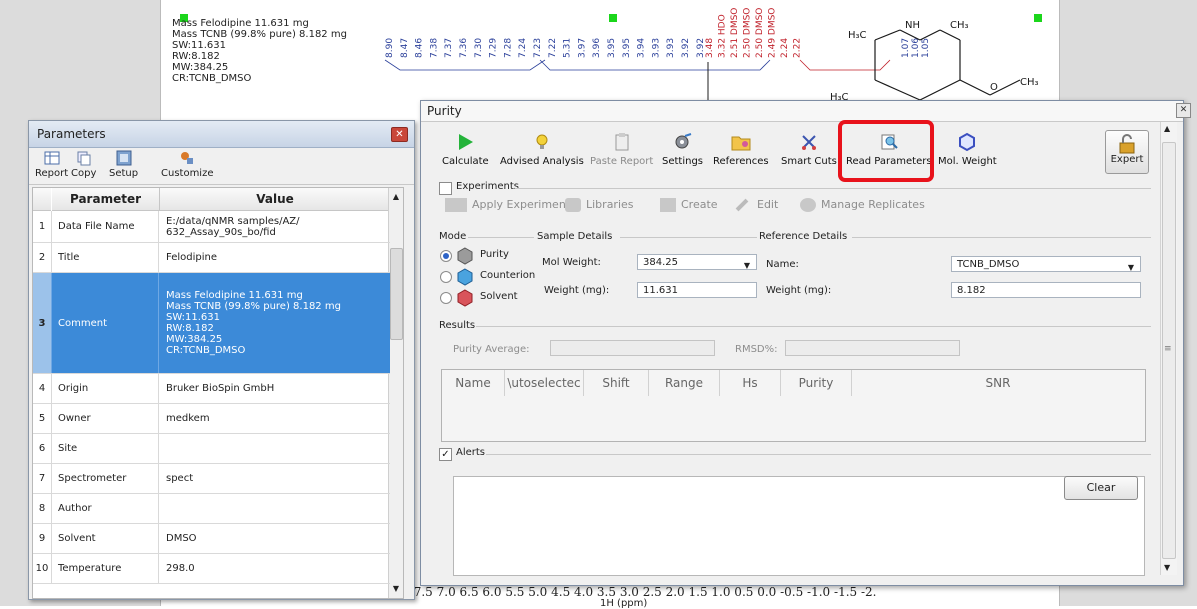 This screenshot has height=609, width=1197. I want to click on scroll-thumb, so click(396, 294).